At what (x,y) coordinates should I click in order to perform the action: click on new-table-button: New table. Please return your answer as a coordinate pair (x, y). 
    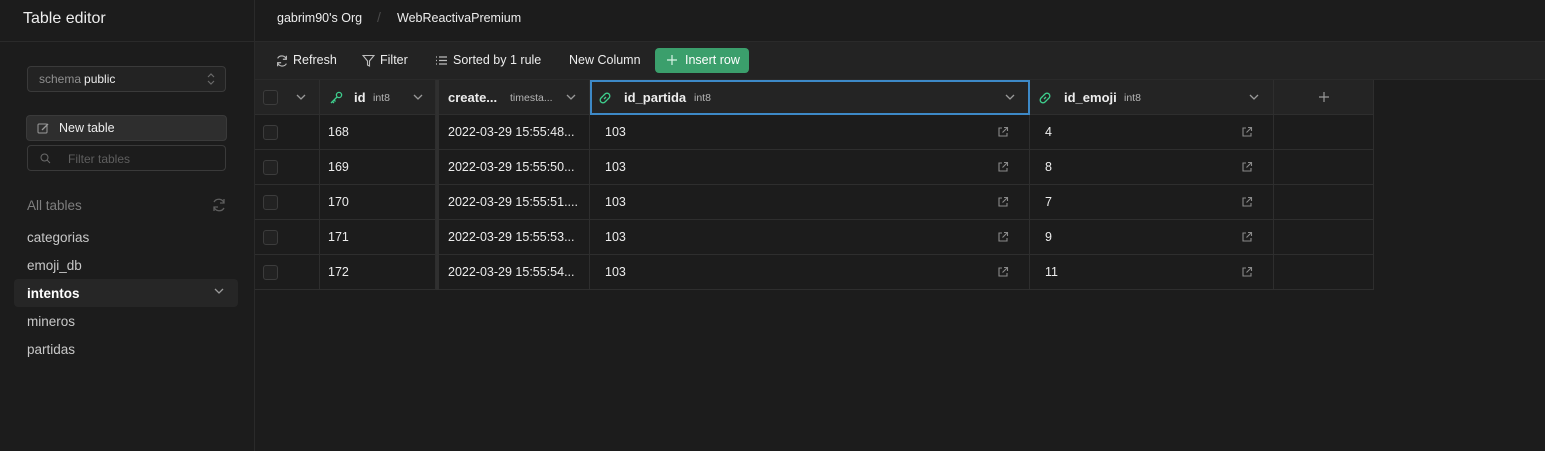
    Looking at the image, I should click on (126, 128).